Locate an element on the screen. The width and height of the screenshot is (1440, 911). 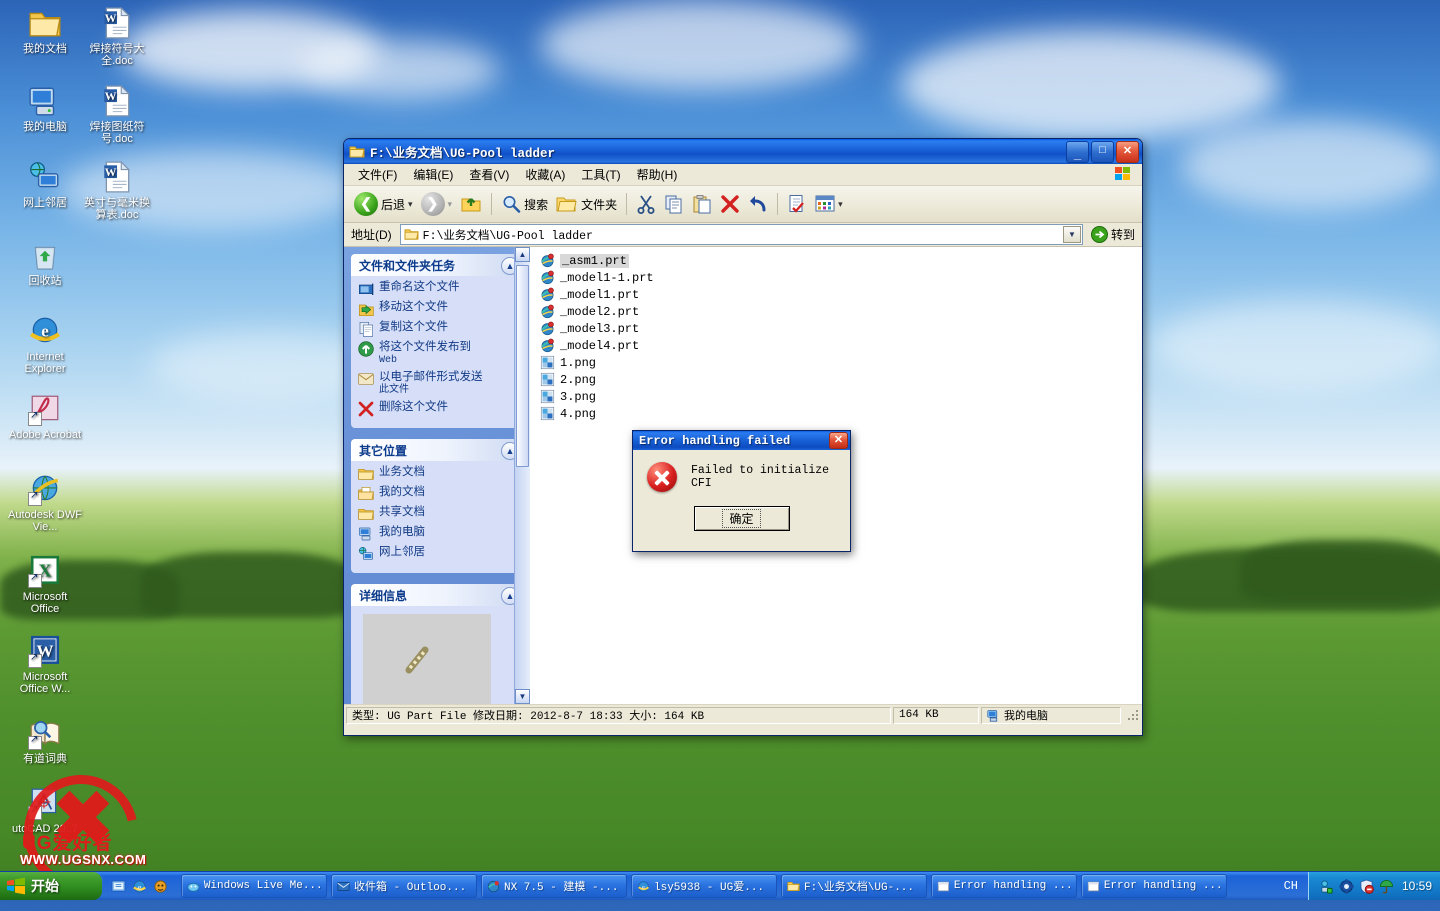
minimize-button: _ is located at coordinates (1077, 152).